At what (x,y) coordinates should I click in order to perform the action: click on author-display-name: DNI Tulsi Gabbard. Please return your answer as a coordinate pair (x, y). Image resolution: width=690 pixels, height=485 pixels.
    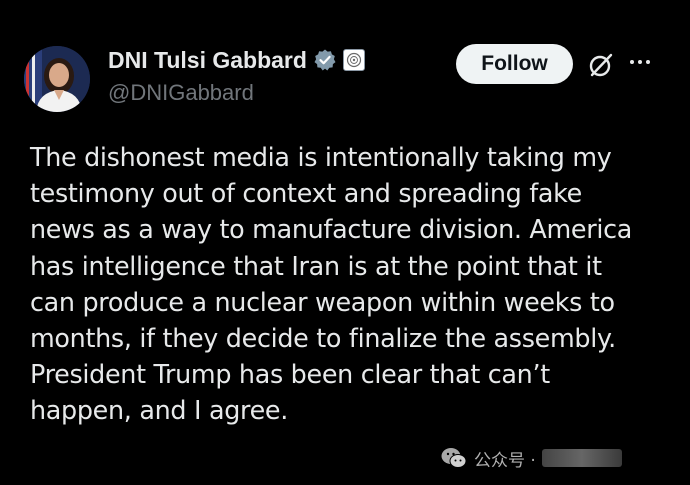
    Looking at the image, I should click on (207, 60).